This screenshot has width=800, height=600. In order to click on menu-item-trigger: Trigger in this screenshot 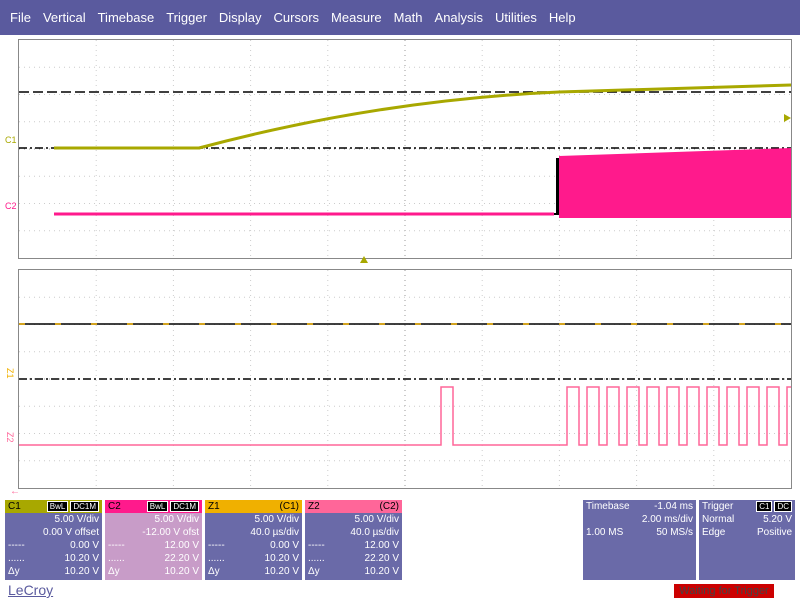, I will do `click(186, 17)`.